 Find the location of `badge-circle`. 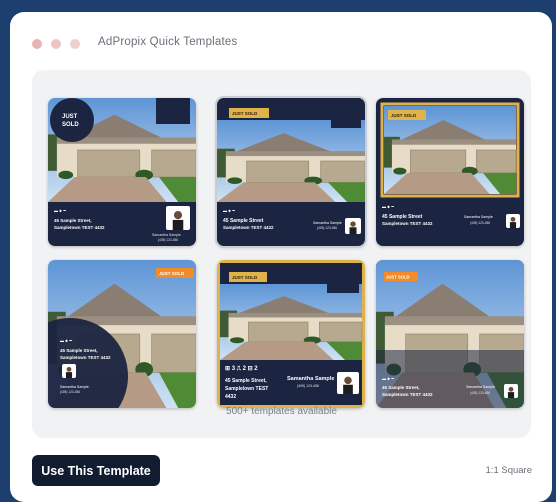

badge-circle is located at coordinates (72, 120).